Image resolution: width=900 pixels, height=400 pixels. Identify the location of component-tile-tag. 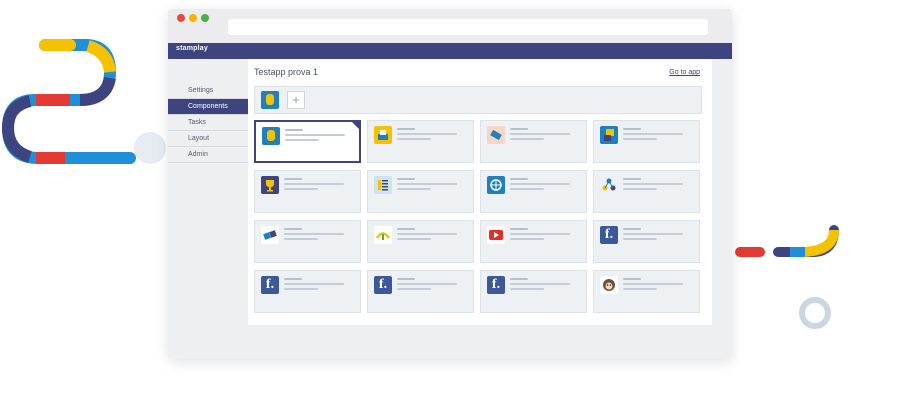
(307, 241).